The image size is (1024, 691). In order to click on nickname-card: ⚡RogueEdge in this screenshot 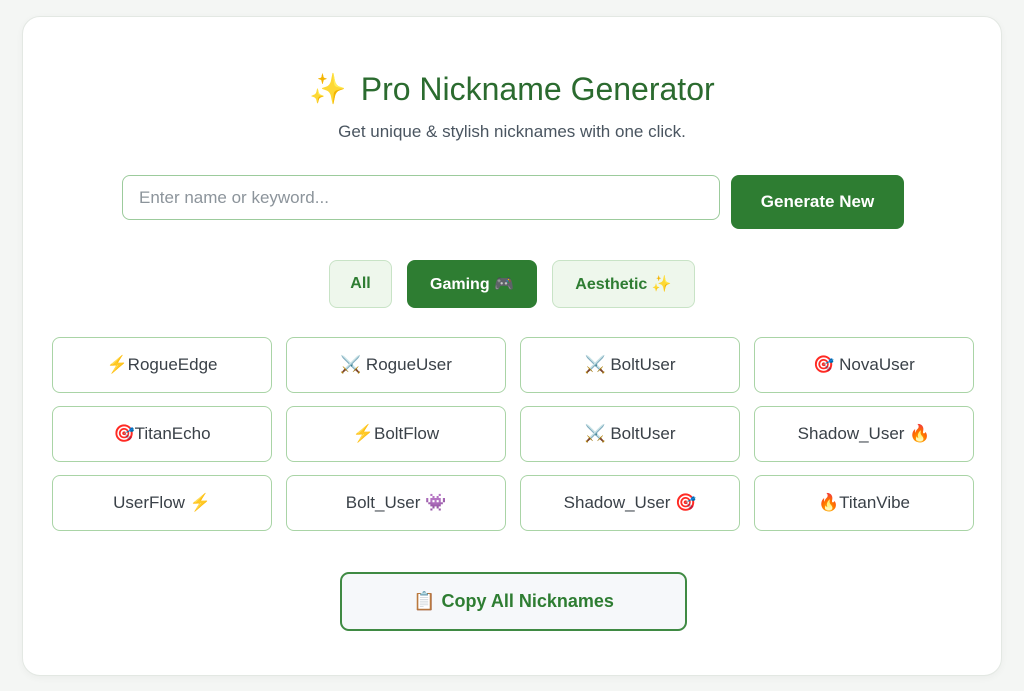, I will do `click(162, 365)`.